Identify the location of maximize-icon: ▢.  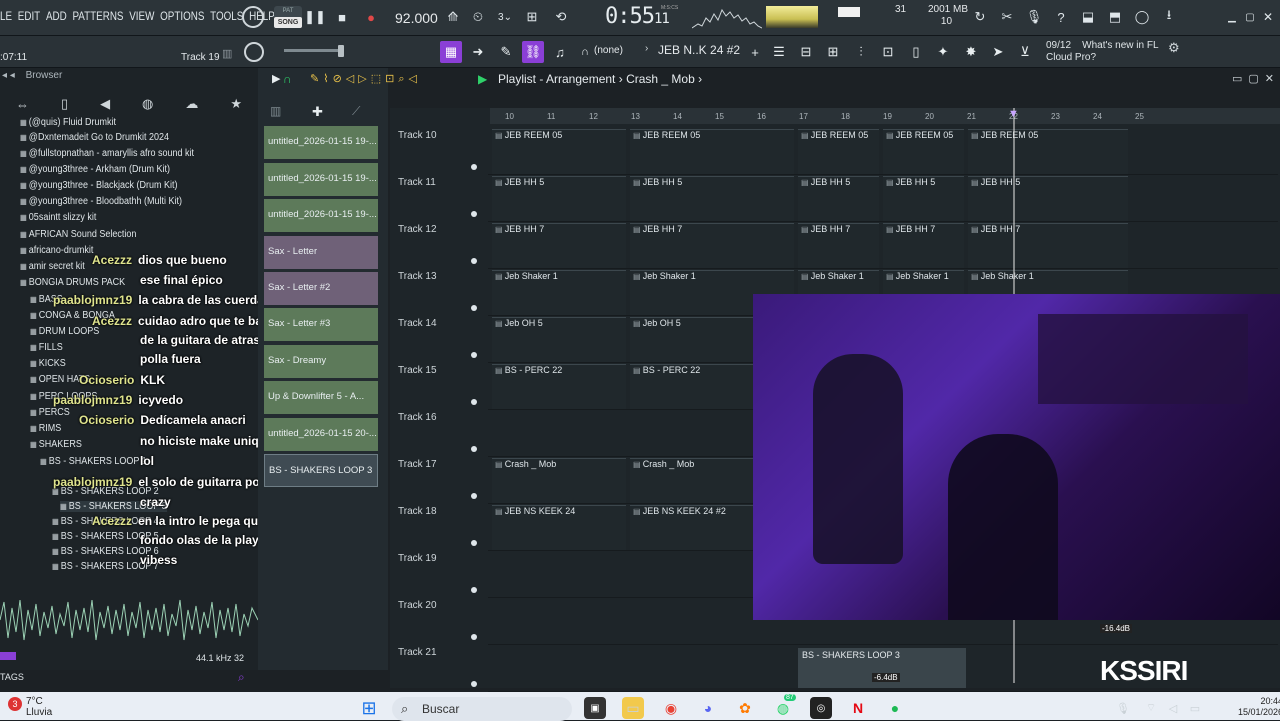
(1250, 17).